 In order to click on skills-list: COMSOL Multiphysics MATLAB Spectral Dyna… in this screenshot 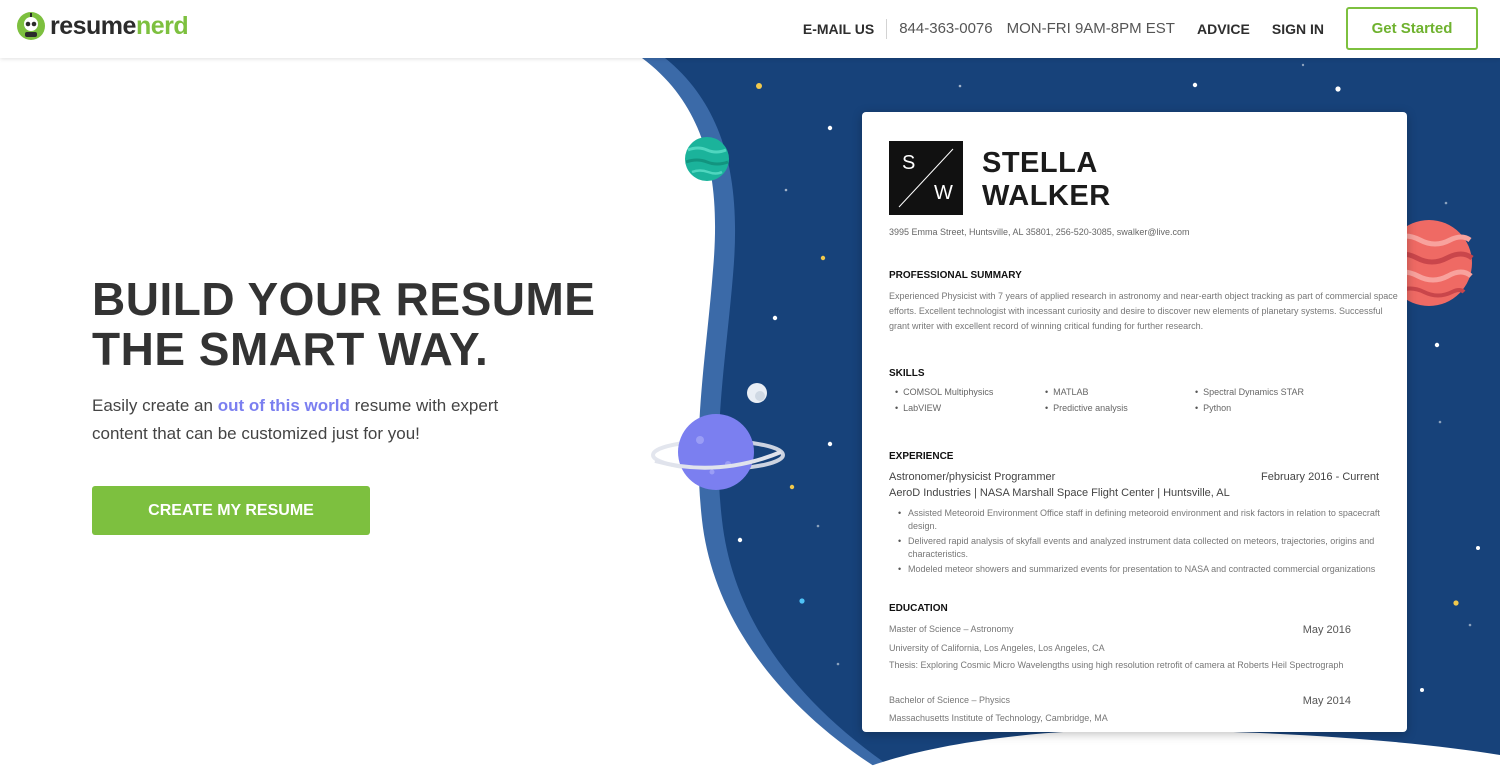, I will do `click(1135, 400)`.